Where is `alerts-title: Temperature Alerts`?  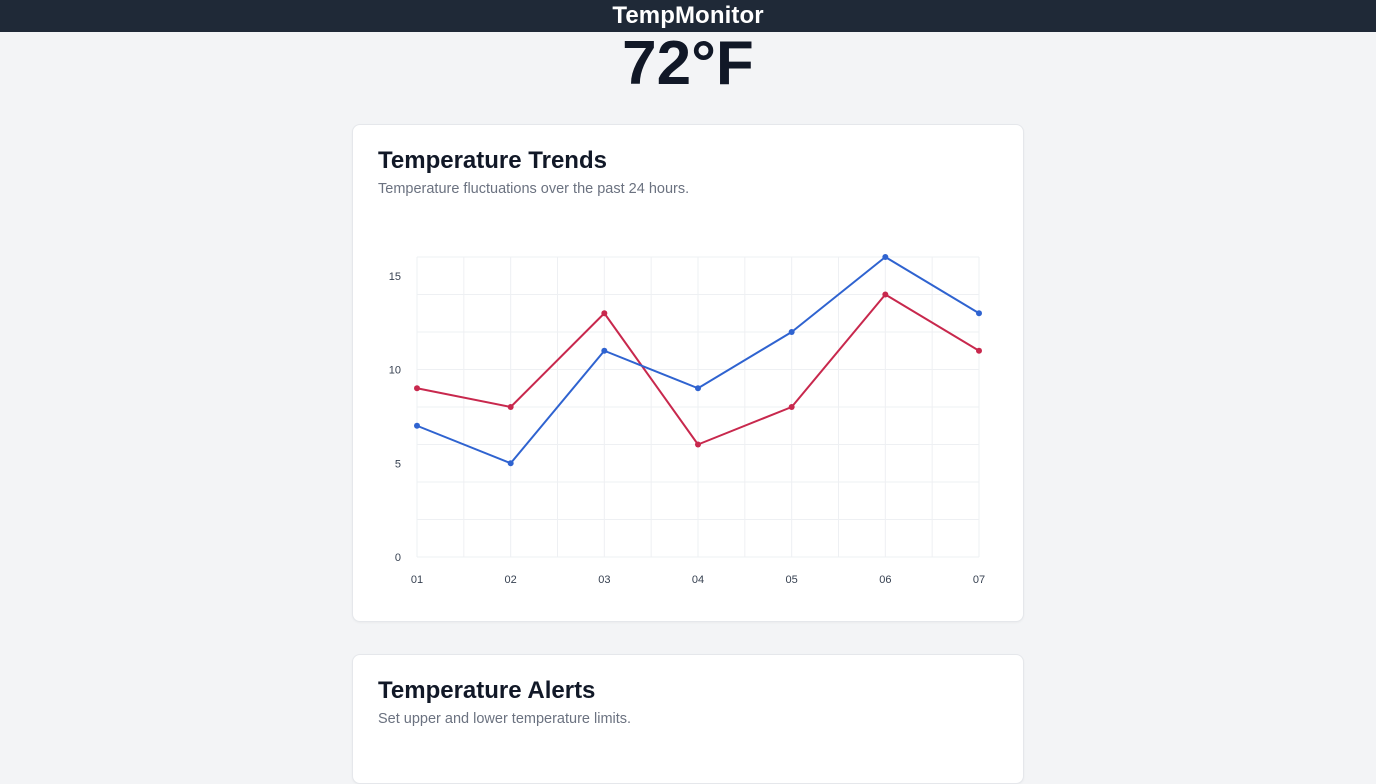 alerts-title: Temperature Alerts is located at coordinates (487, 690).